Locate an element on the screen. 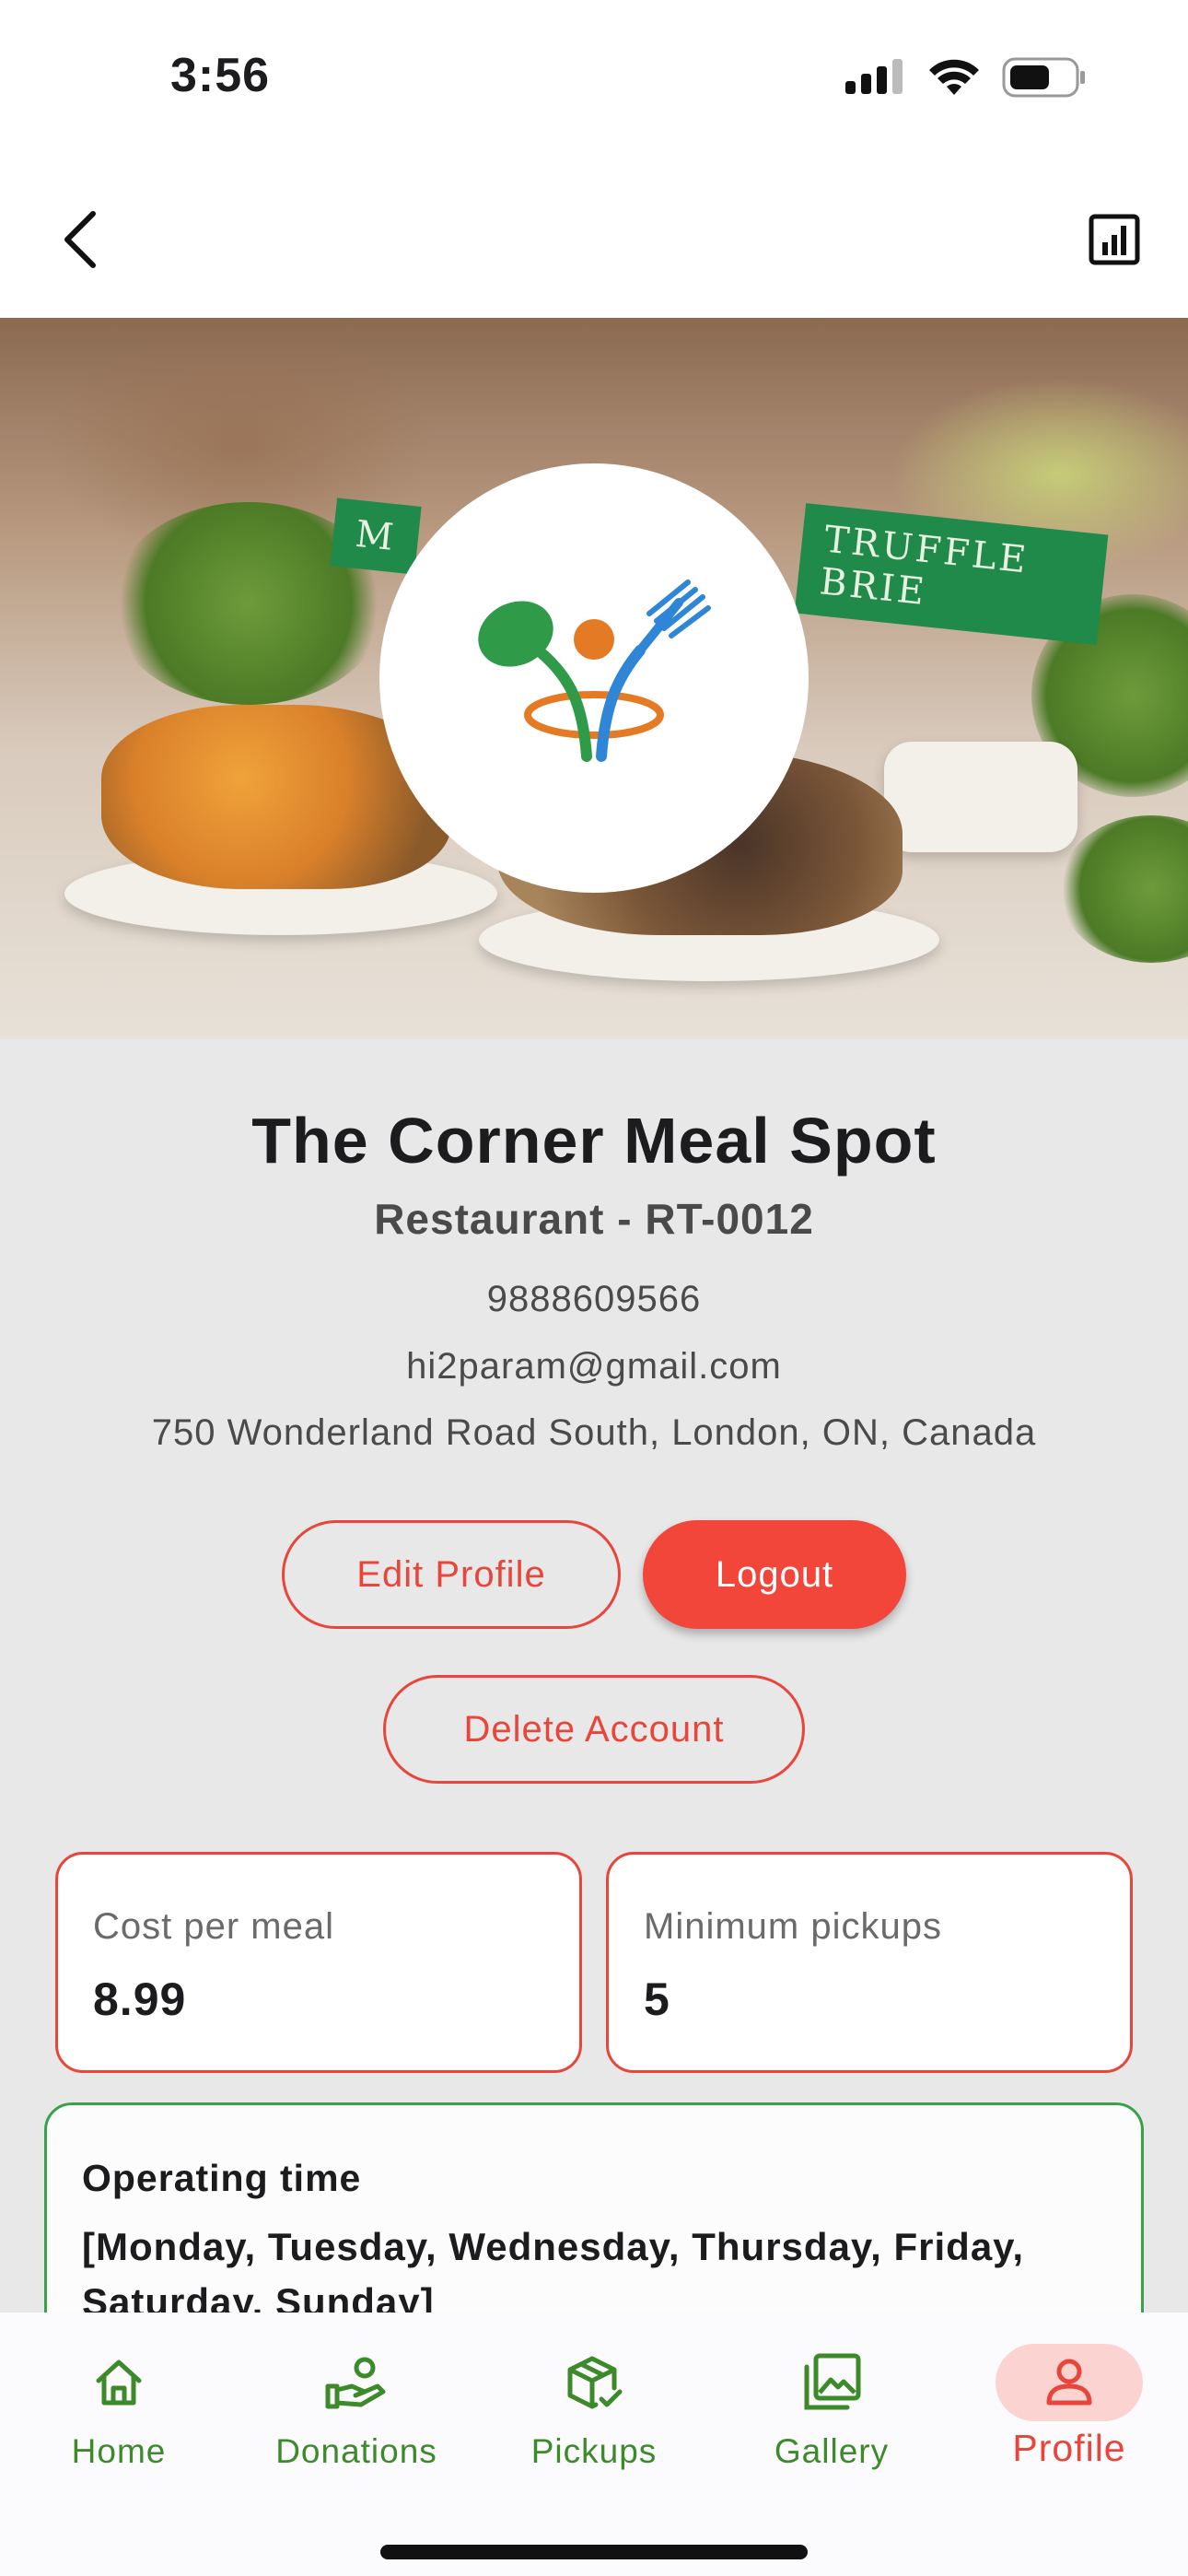  phone-number: 9888609566 is located at coordinates (594, 1299).